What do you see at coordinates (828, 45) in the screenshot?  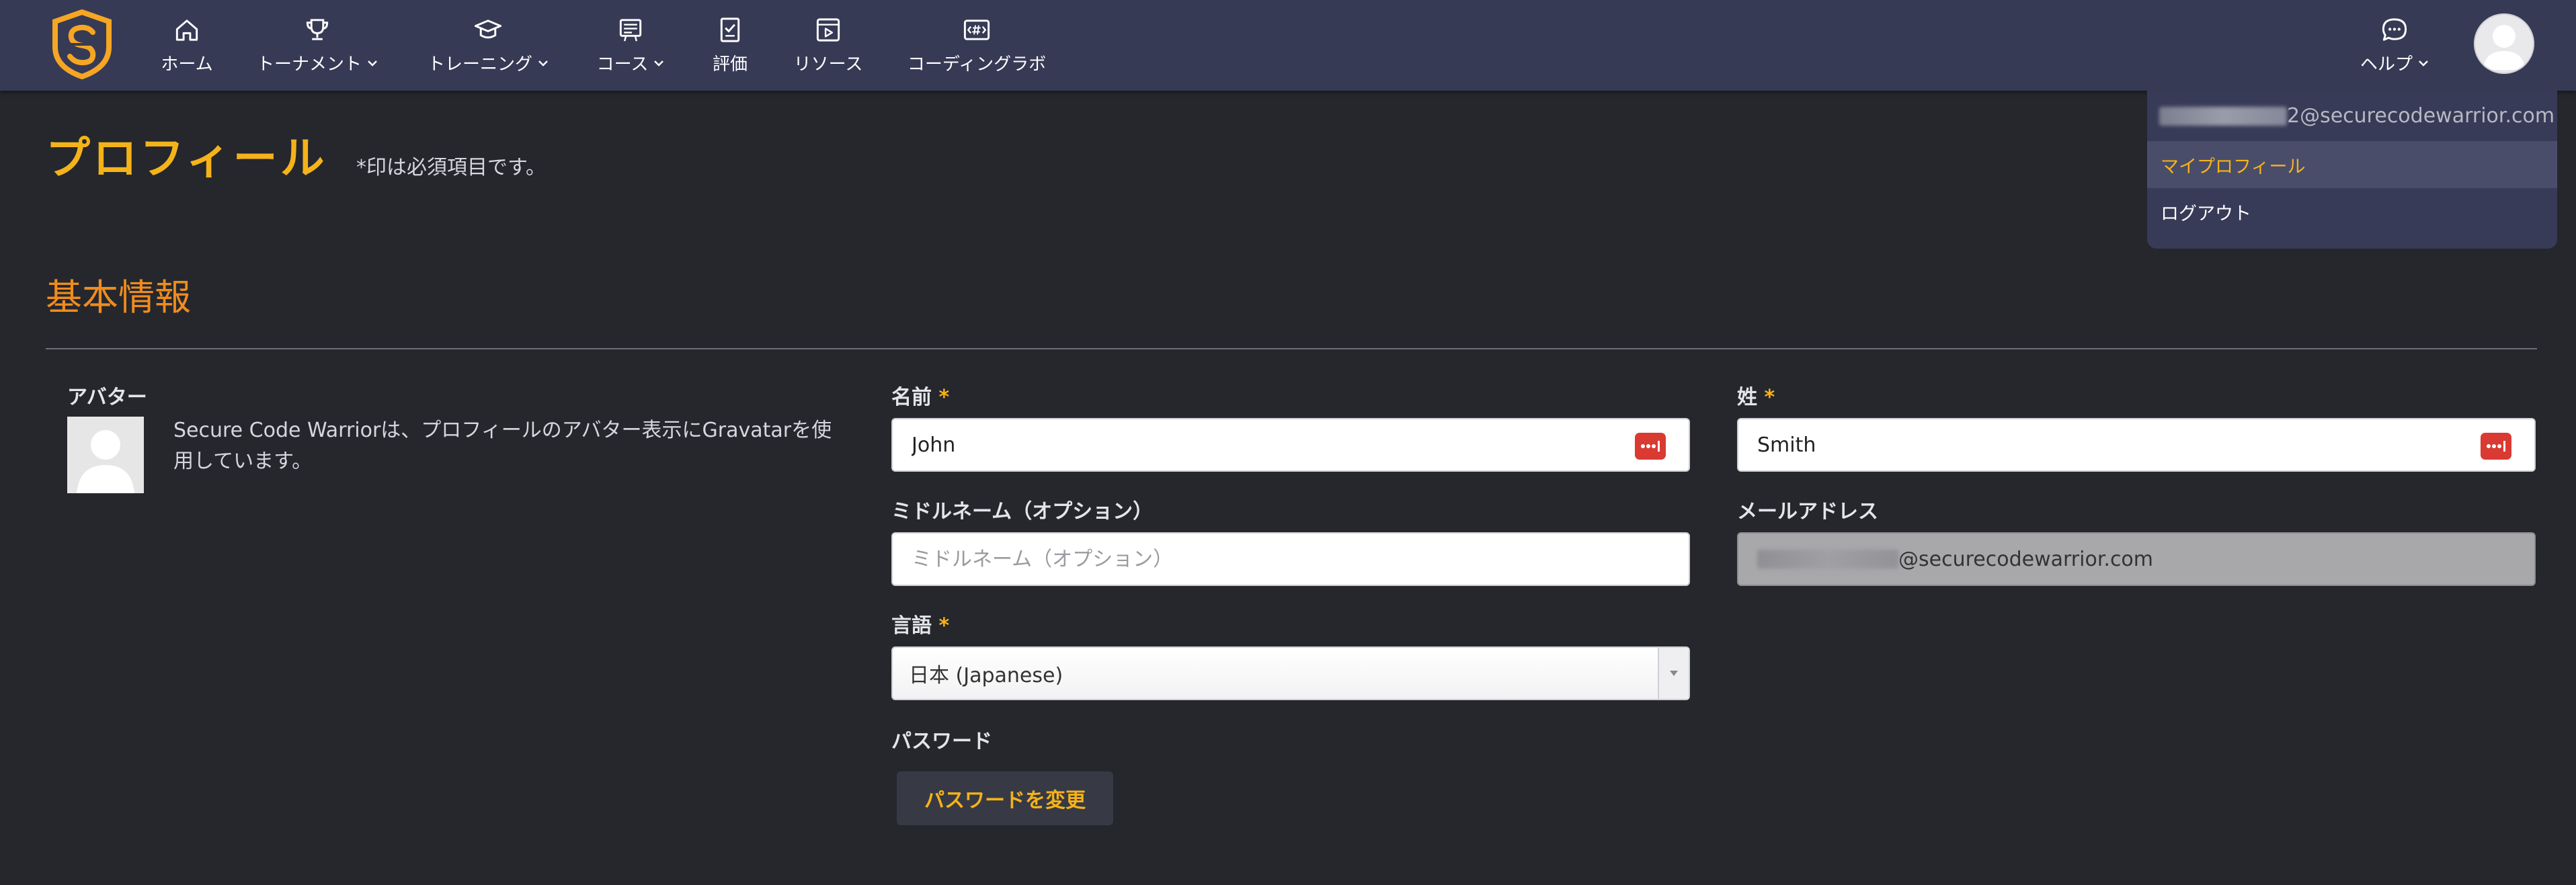 I see `nav-resources: リソース` at bounding box center [828, 45].